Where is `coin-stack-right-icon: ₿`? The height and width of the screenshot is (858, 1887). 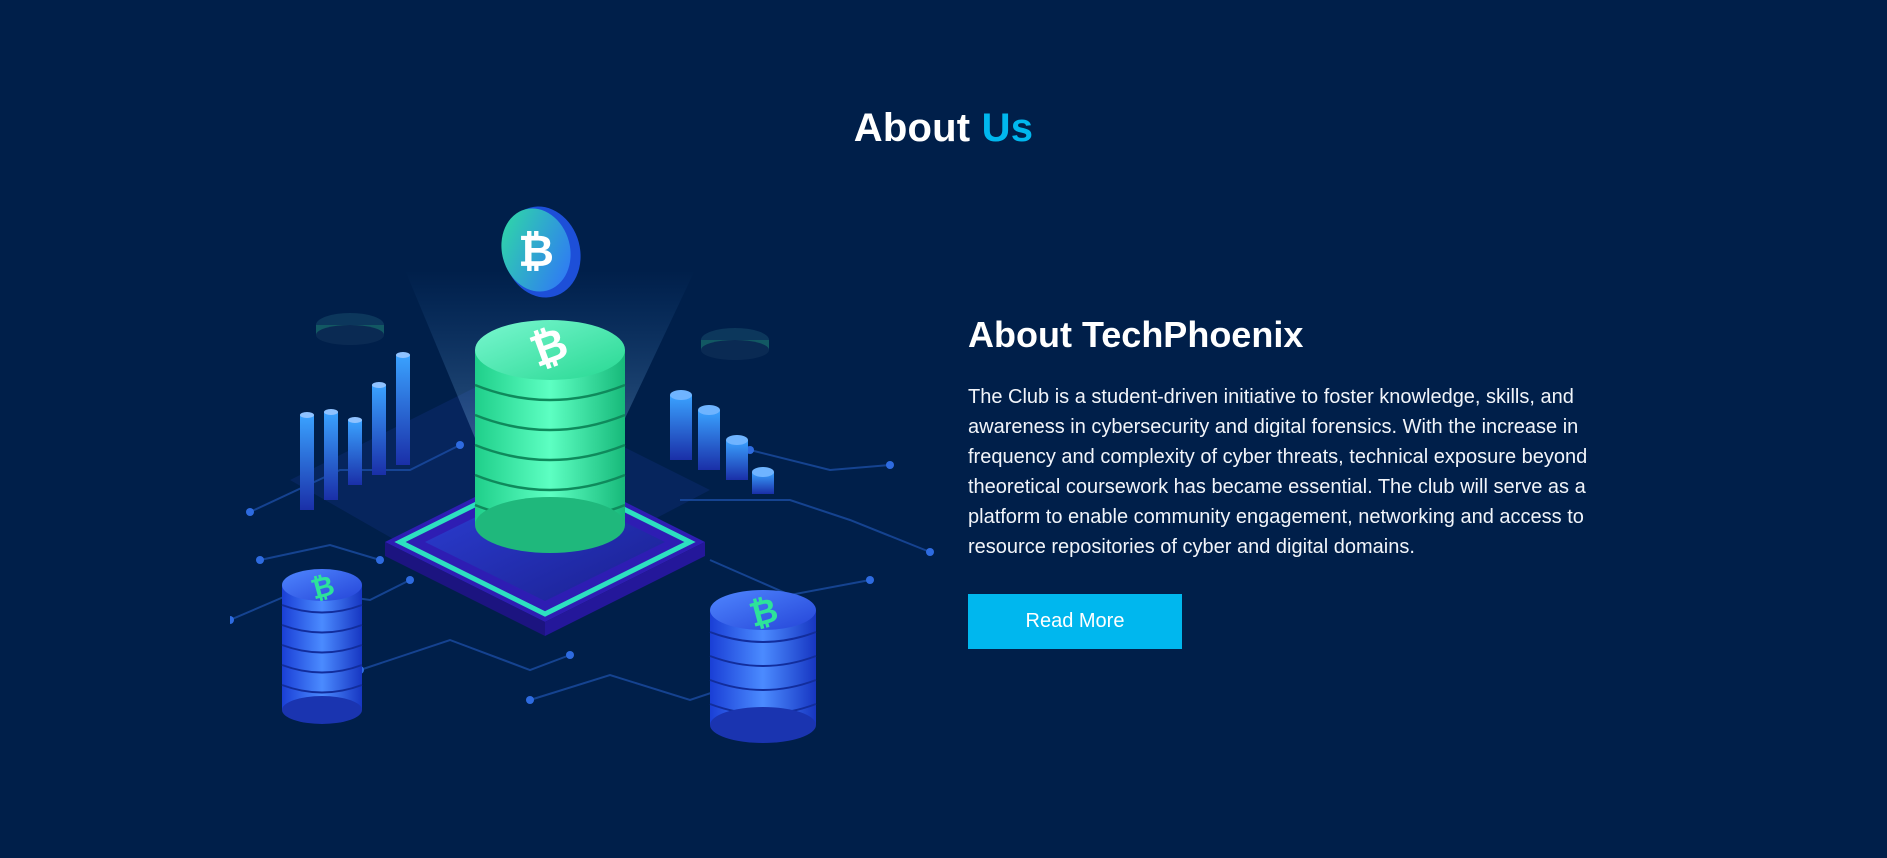
coin-stack-right-icon: ₿ is located at coordinates (763, 666).